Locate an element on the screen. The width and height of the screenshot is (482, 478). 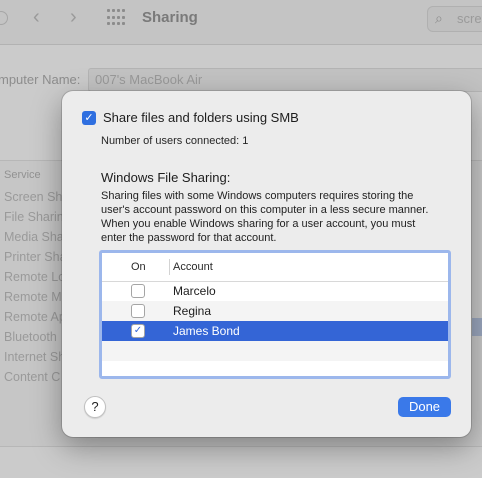
service-item: Internet Sh is located at coordinates (35, 357).